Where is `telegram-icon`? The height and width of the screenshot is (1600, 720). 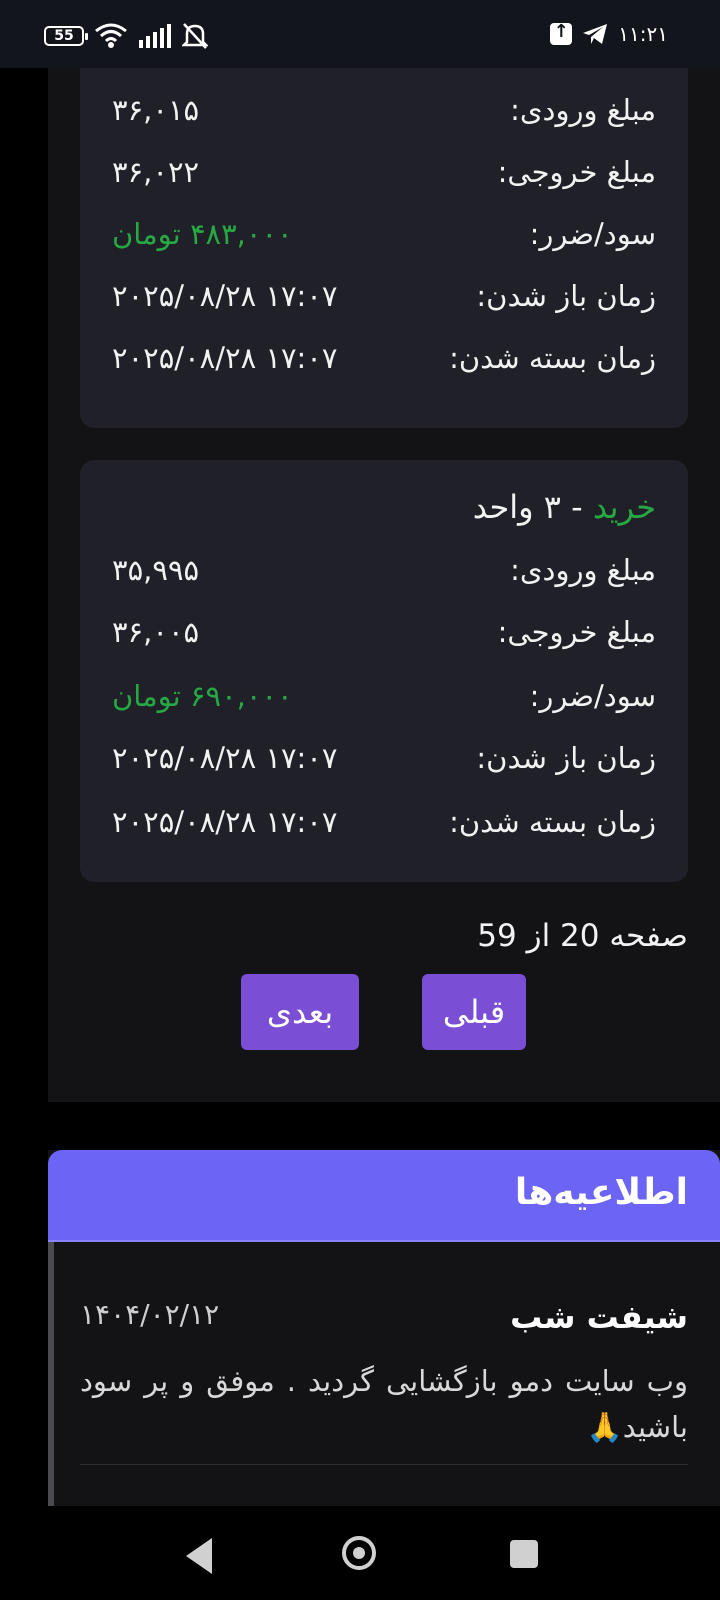 telegram-icon is located at coordinates (595, 34).